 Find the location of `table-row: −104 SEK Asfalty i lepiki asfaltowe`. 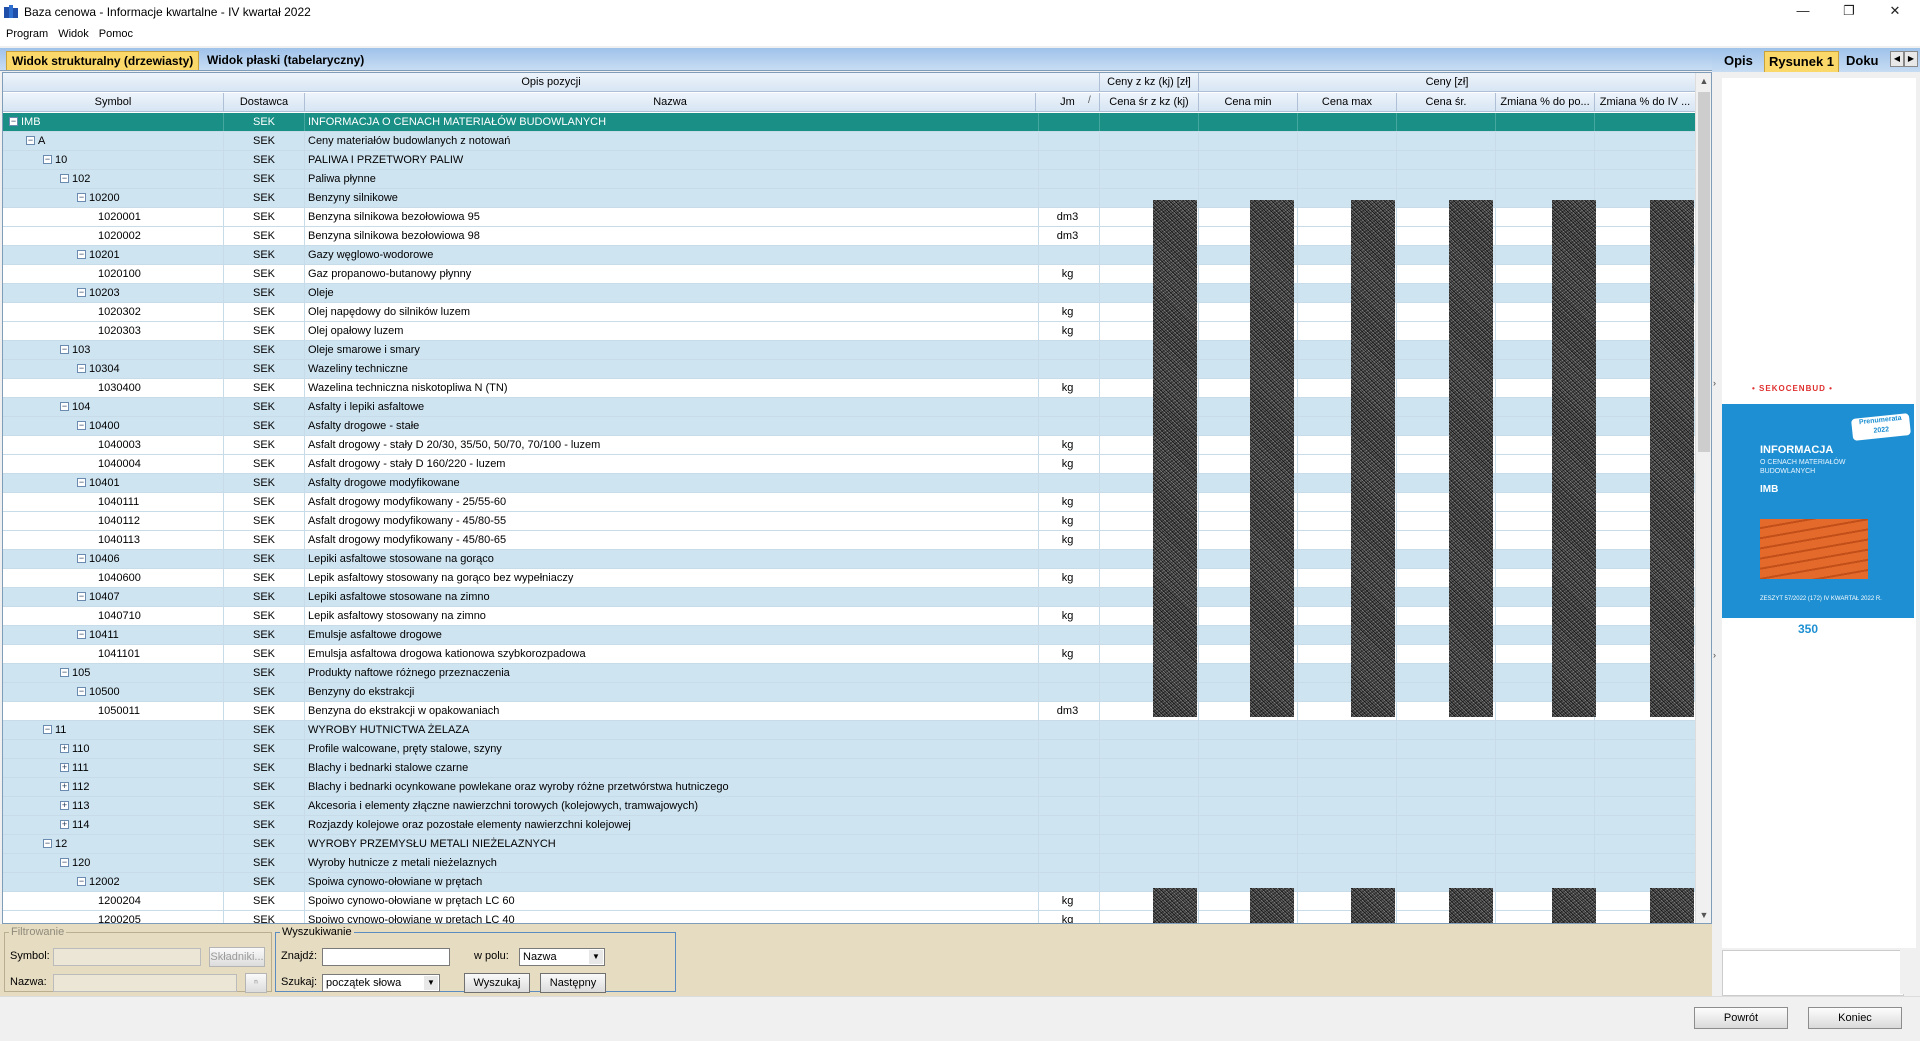

table-row: −104 SEK Asfalty i lepiki asfaltowe is located at coordinates (849, 407).